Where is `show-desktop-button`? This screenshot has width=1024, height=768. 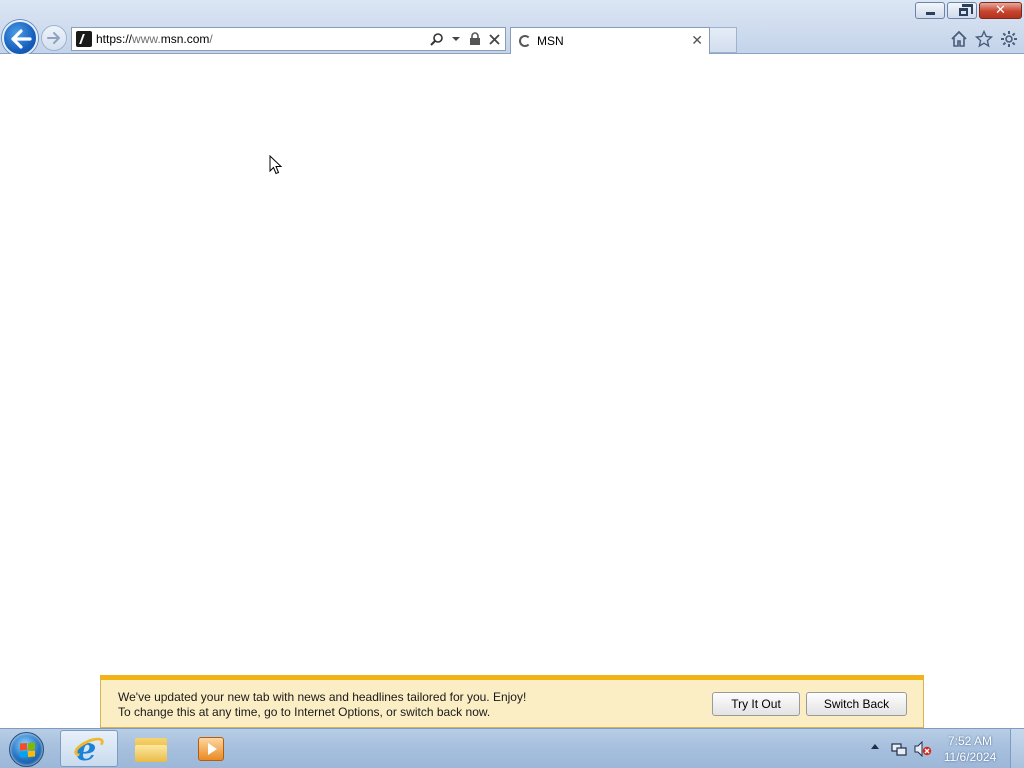 show-desktop-button is located at coordinates (1017, 748).